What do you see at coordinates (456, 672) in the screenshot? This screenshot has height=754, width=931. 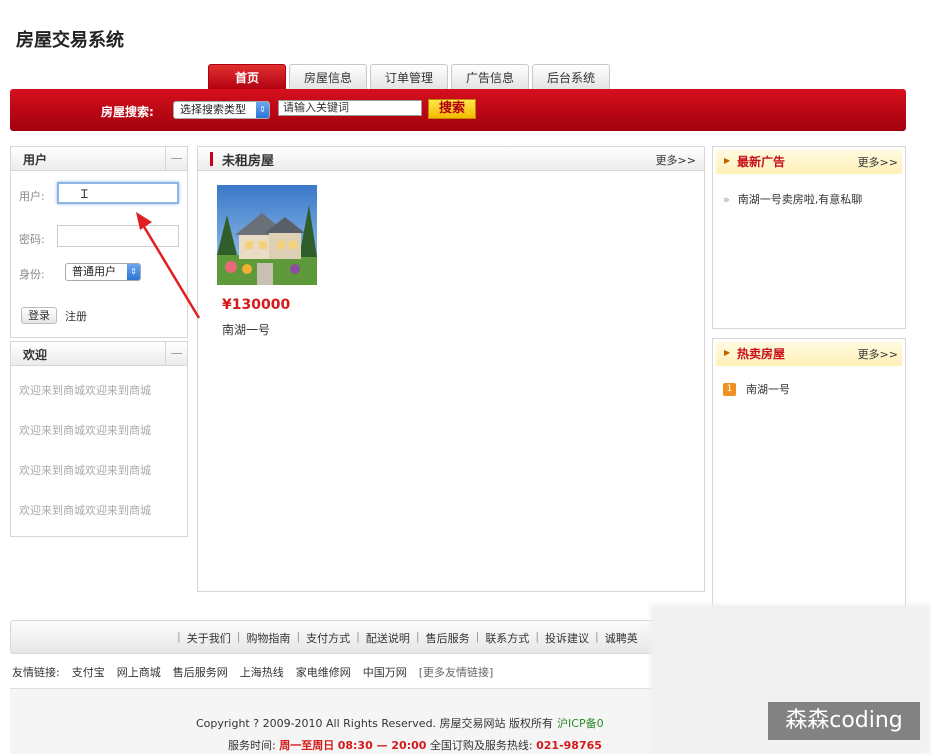 I see `more-friend-links: [更多友情链接]` at bounding box center [456, 672].